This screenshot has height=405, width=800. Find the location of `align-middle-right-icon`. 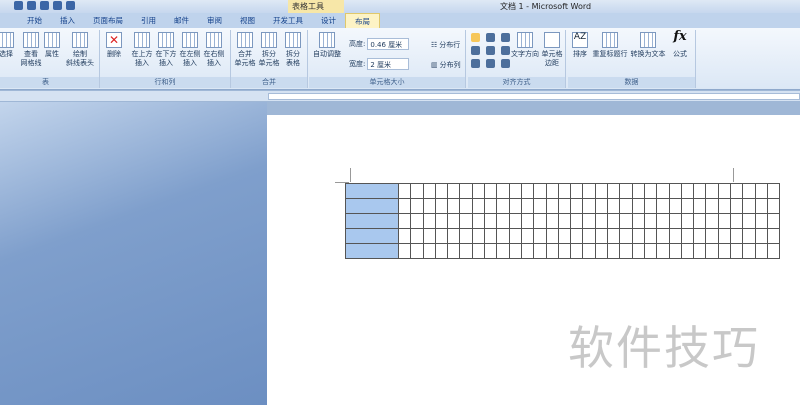

align-middle-right-icon is located at coordinates (505, 50).